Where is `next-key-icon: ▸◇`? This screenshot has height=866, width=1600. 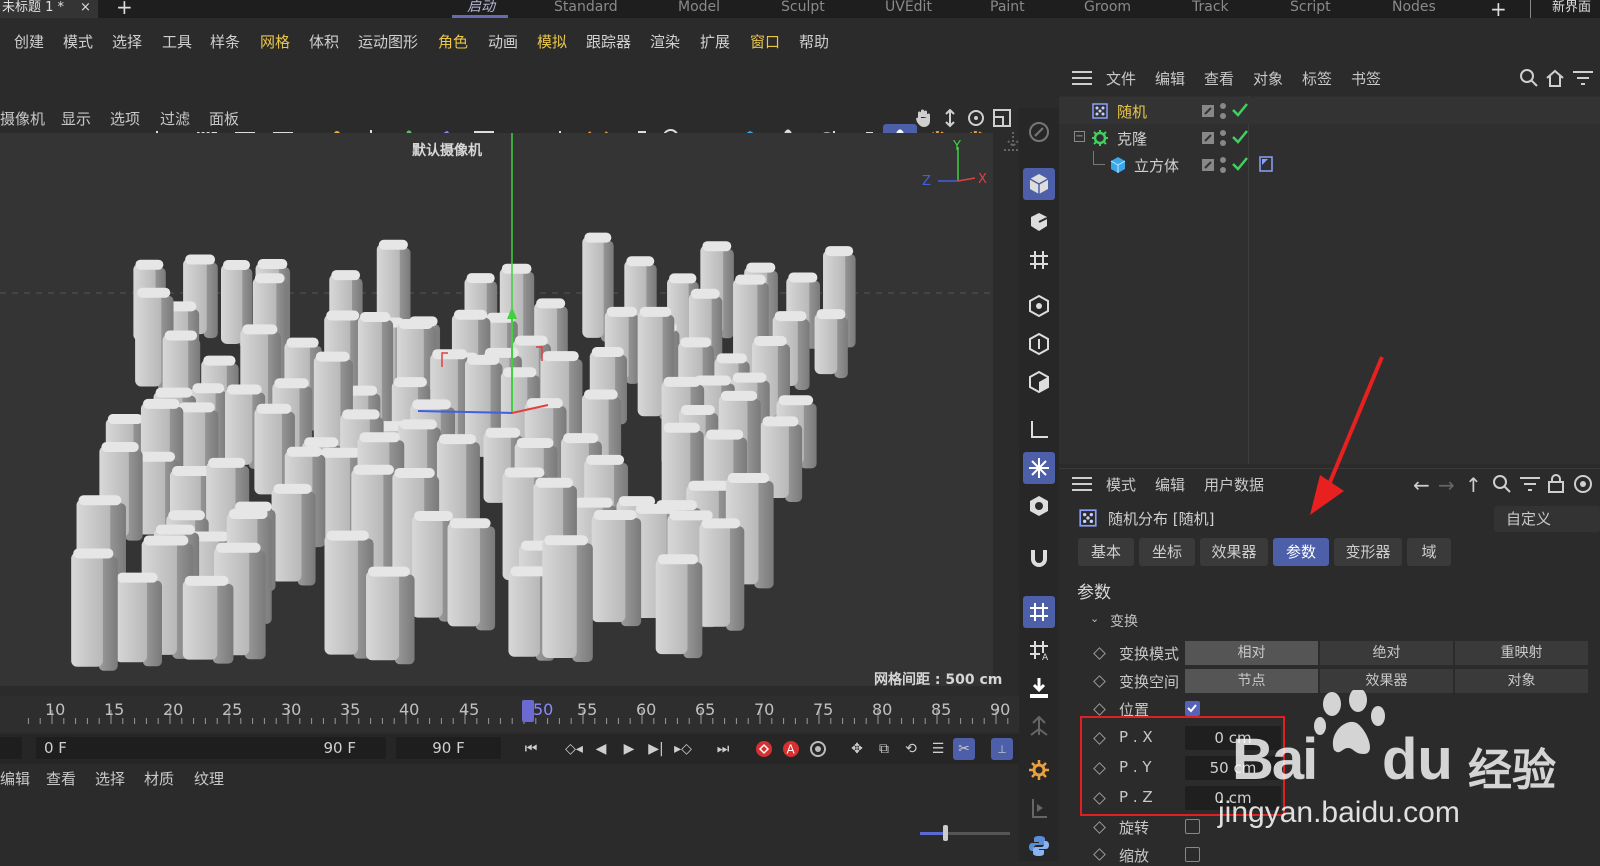 next-key-icon: ▸◇ is located at coordinates (683, 749).